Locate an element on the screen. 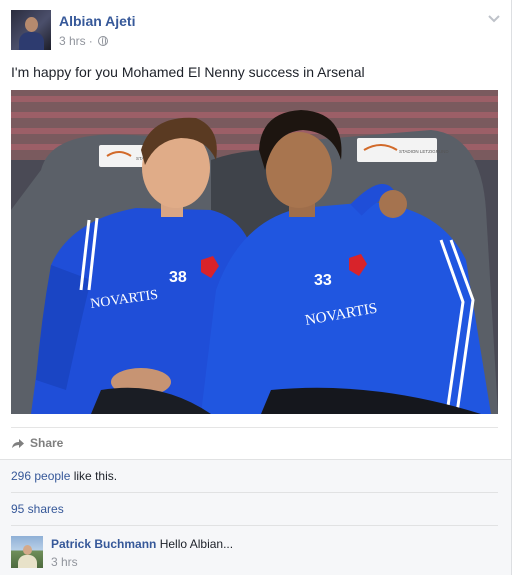 Image resolution: width=512 pixels, height=575 pixels. post-header: Albian Ajeti 3 hrs · is located at coordinates (256, 32).